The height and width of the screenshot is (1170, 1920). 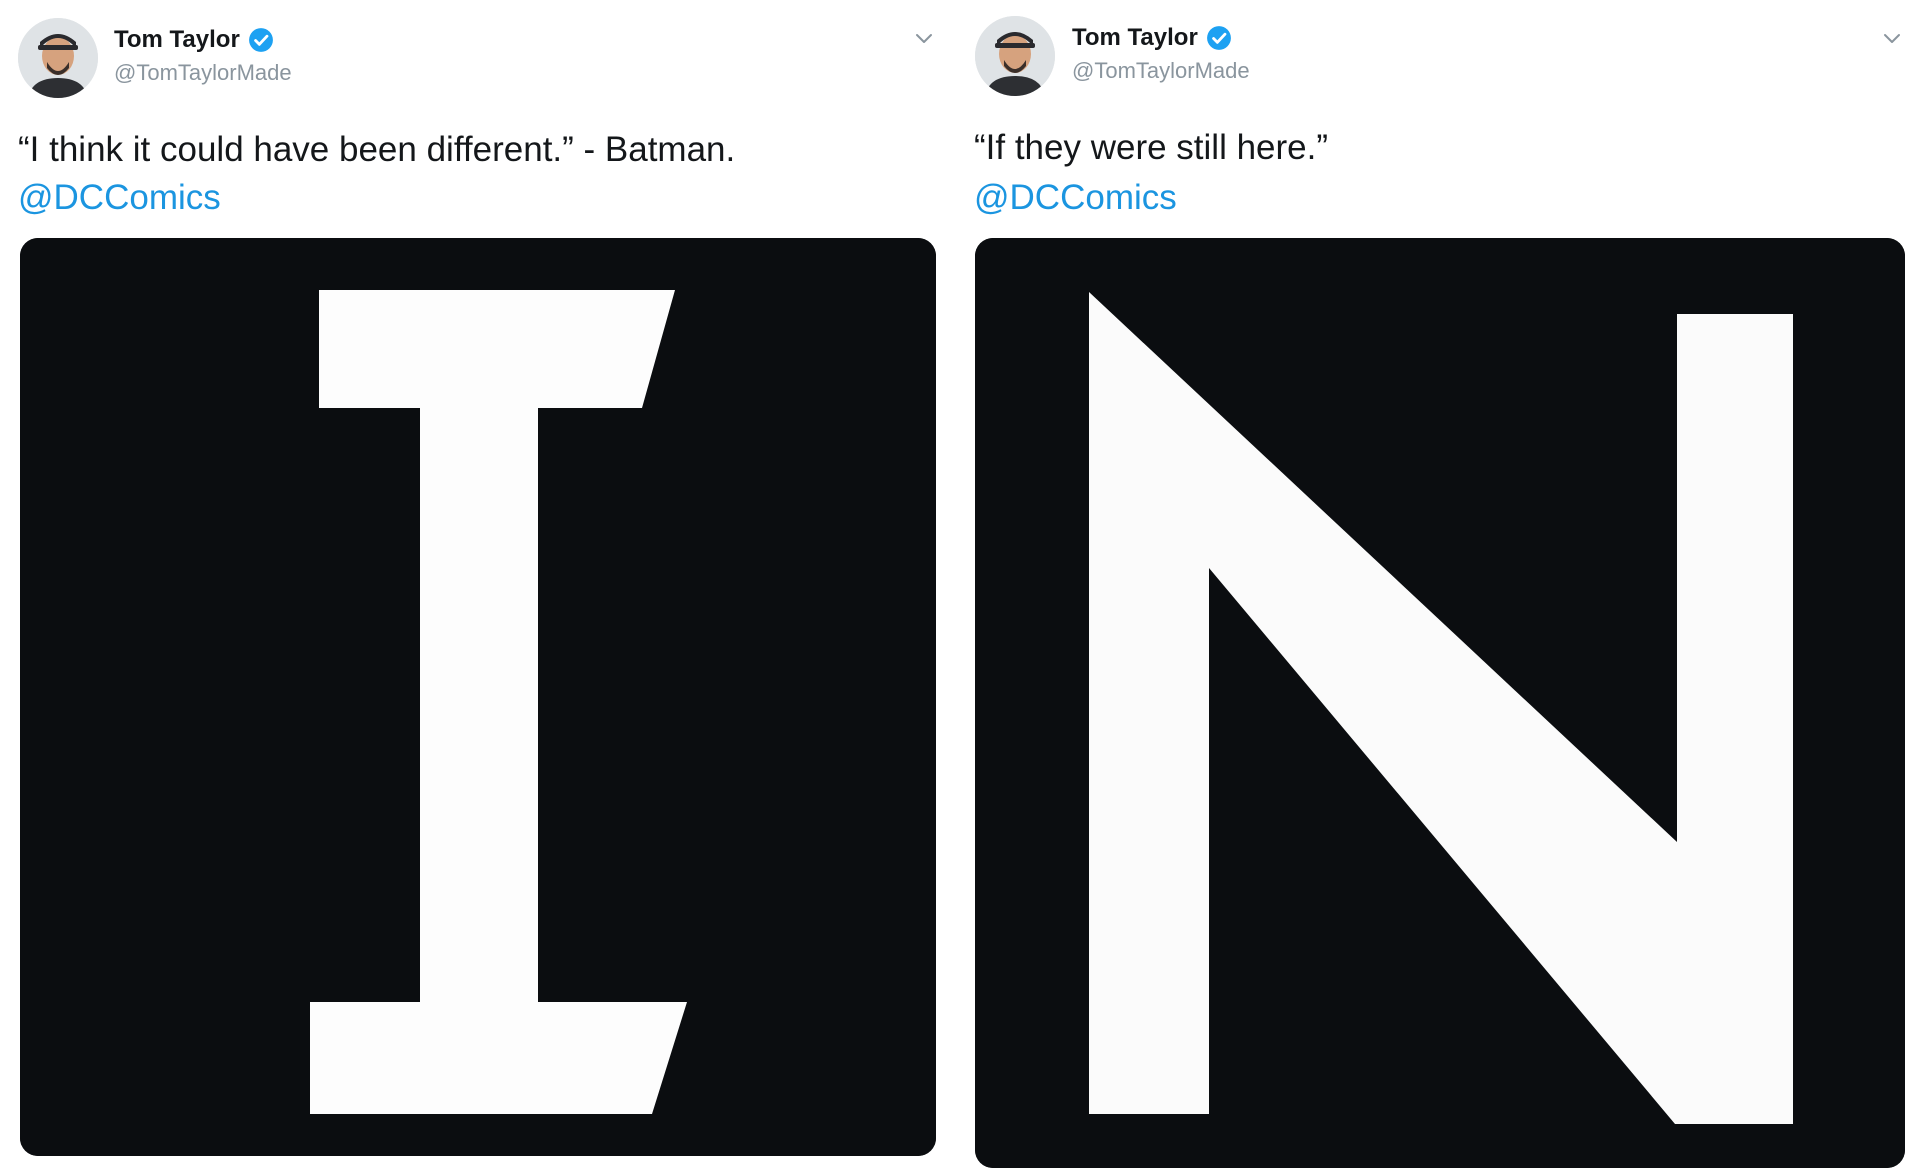 I want to click on tweet-text: “If they were still here.”, so click(x=1151, y=147).